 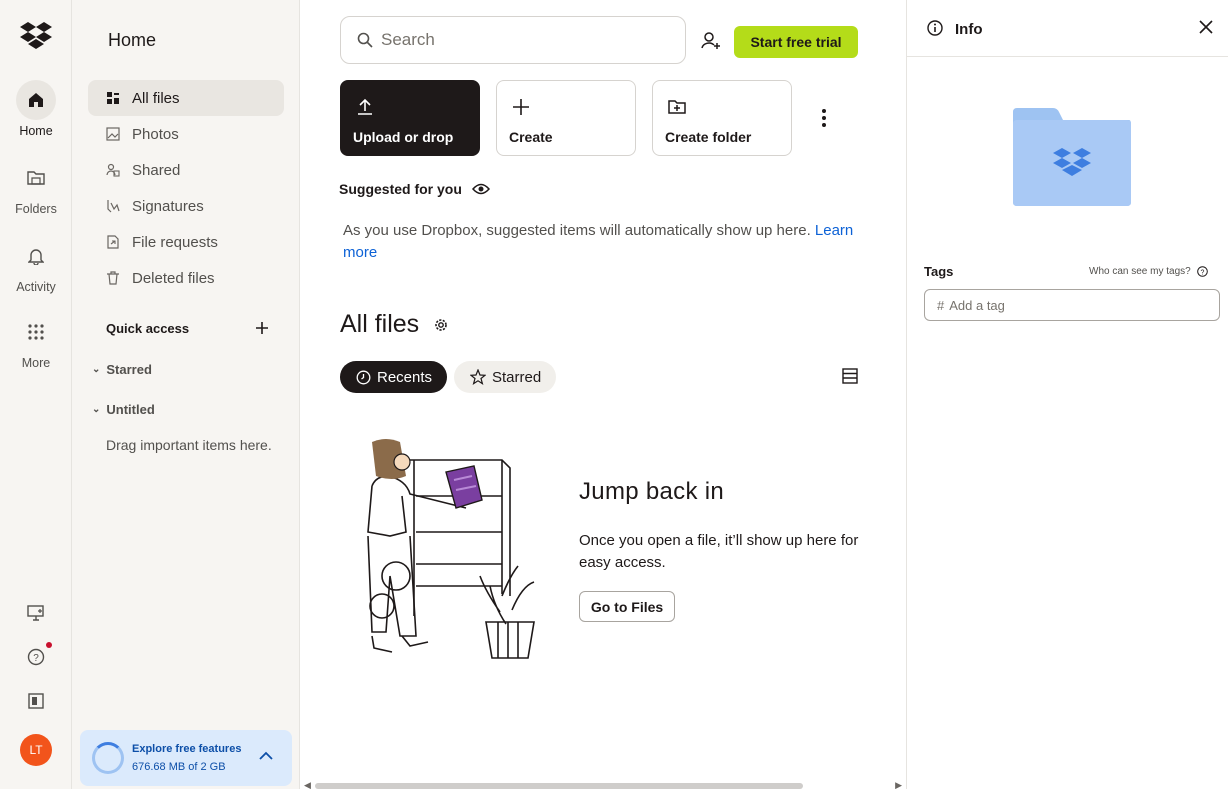 What do you see at coordinates (155, 134) in the screenshot?
I see `sidebar-item-label: Photos` at bounding box center [155, 134].